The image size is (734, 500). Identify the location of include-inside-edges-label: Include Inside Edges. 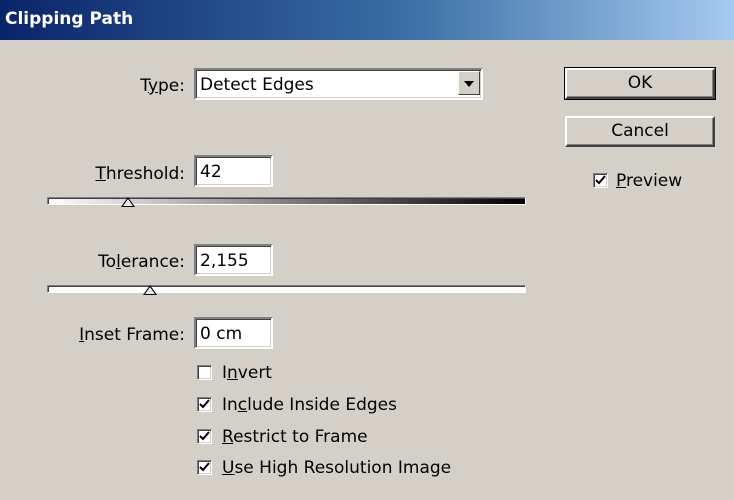
(309, 405).